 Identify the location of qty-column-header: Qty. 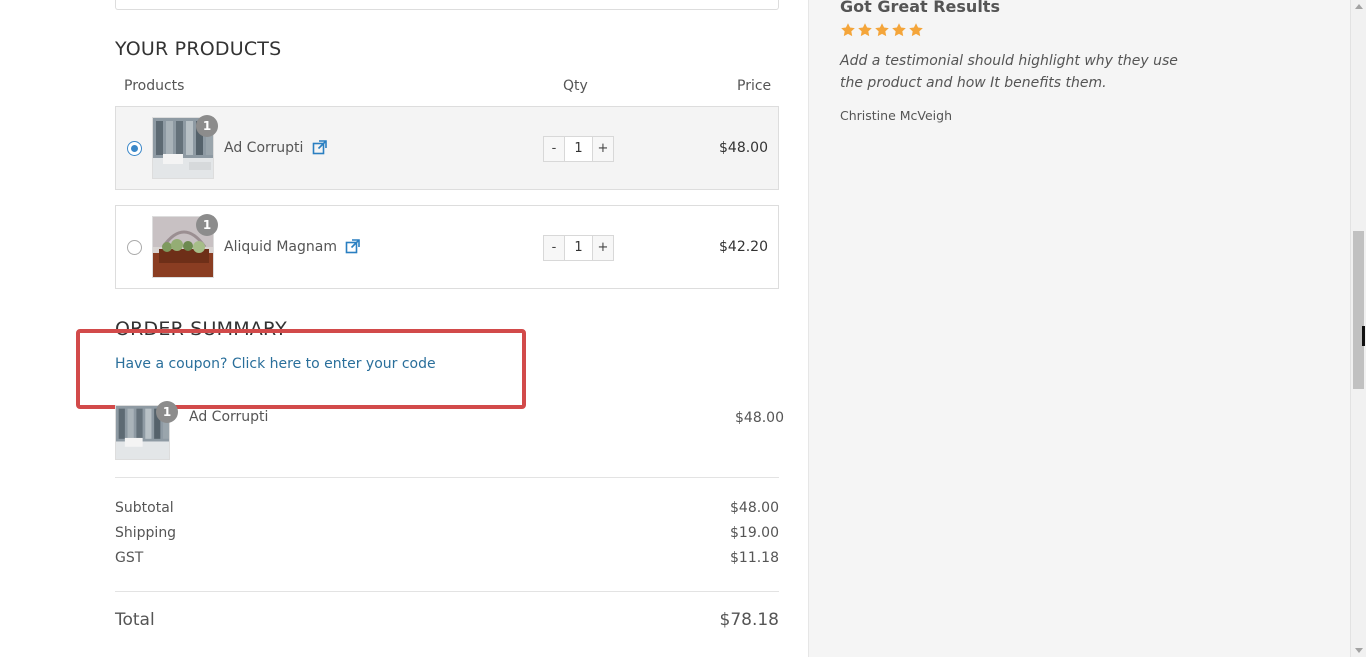
(575, 86).